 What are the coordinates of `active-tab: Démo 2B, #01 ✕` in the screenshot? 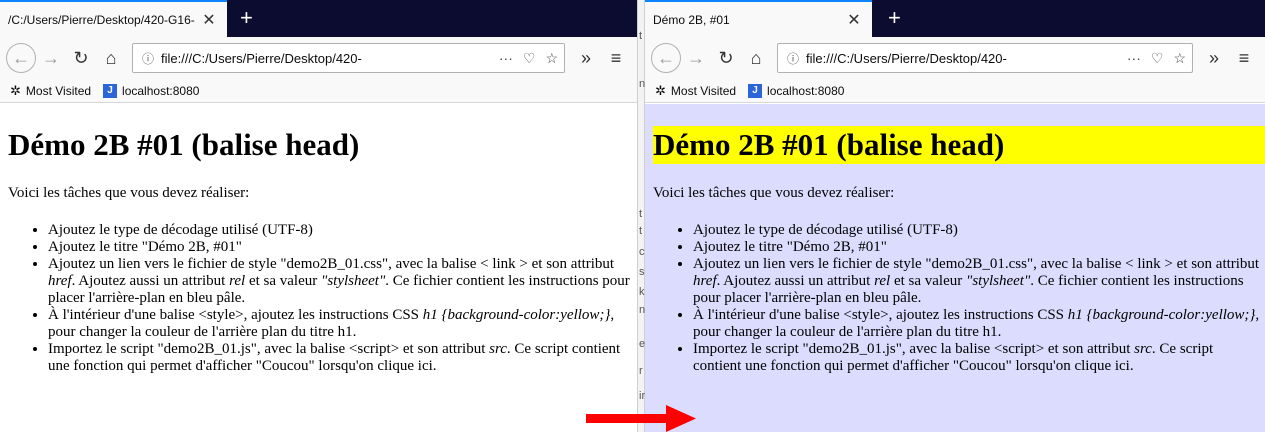 It's located at (758, 18).